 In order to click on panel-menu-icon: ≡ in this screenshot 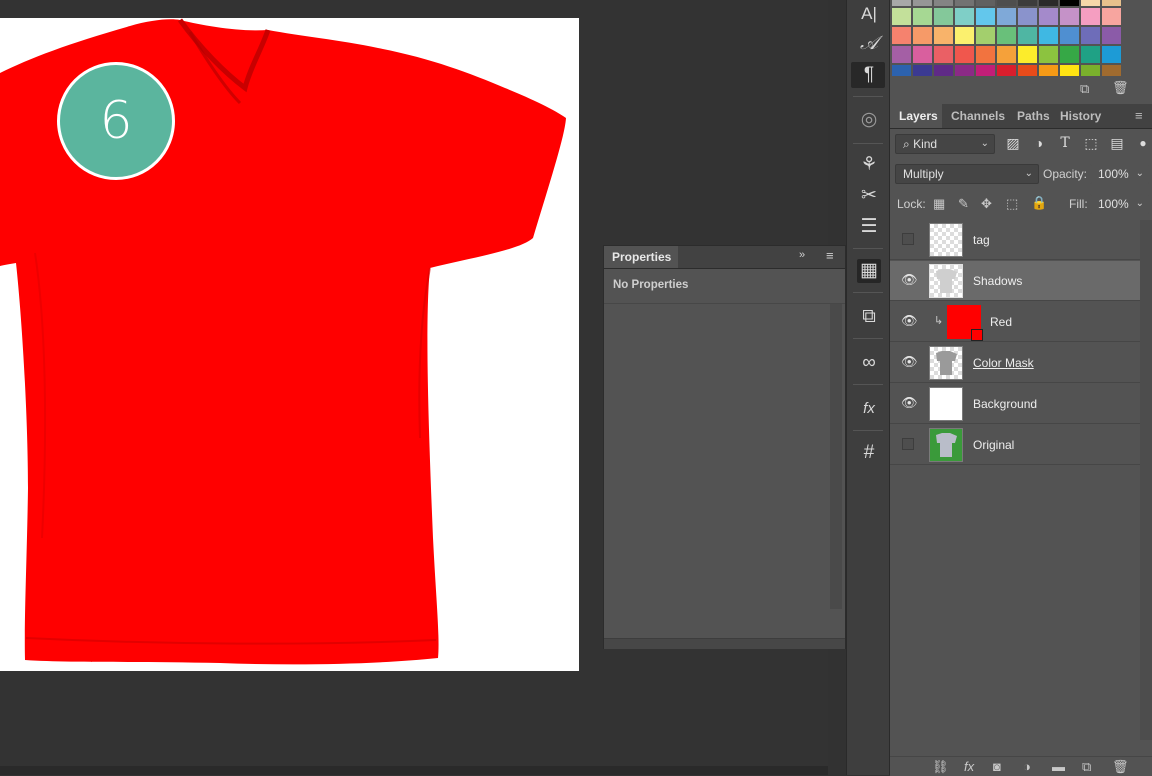, I will do `click(830, 255)`.